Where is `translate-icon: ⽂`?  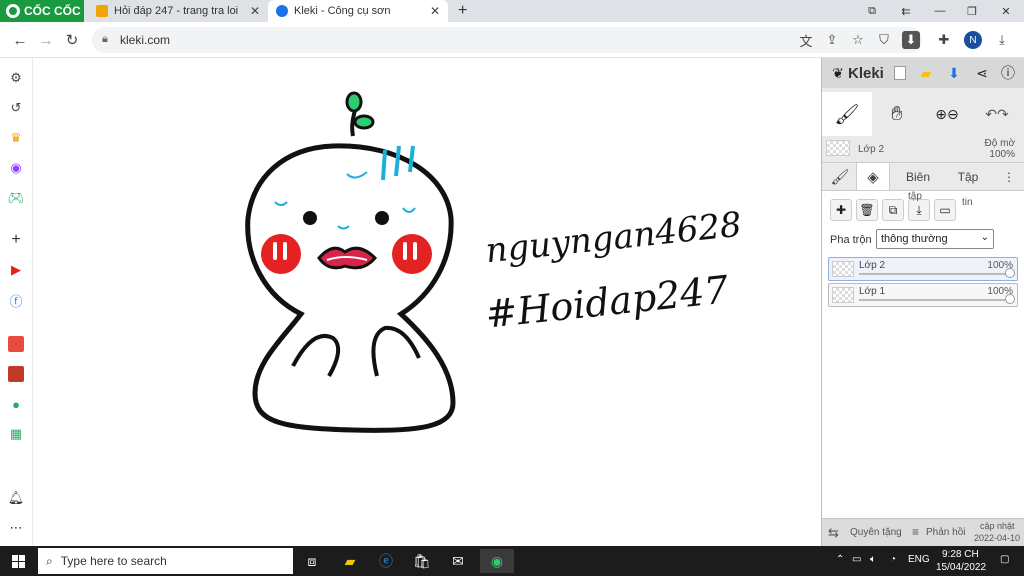
translate-icon: ⽂ is located at coordinates (806, 40).